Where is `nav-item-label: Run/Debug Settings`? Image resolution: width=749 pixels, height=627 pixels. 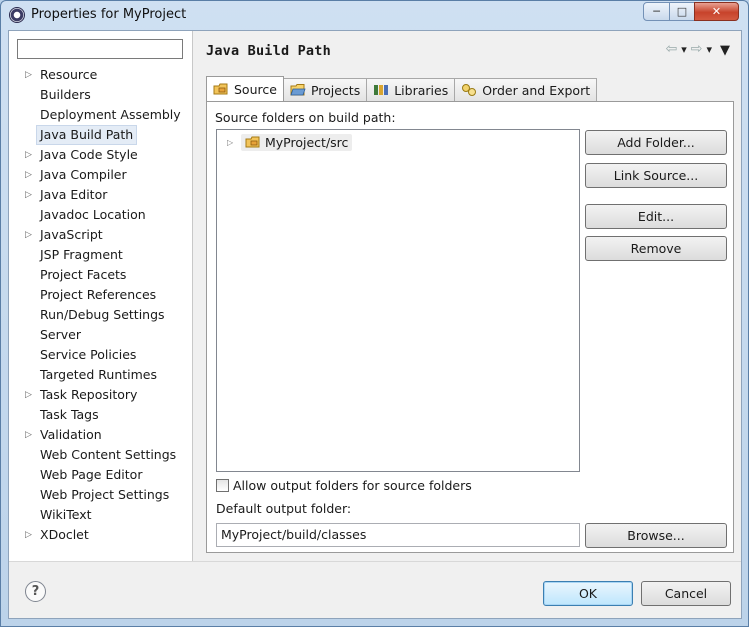
nav-item-label: Run/Debug Settings is located at coordinates (102, 314).